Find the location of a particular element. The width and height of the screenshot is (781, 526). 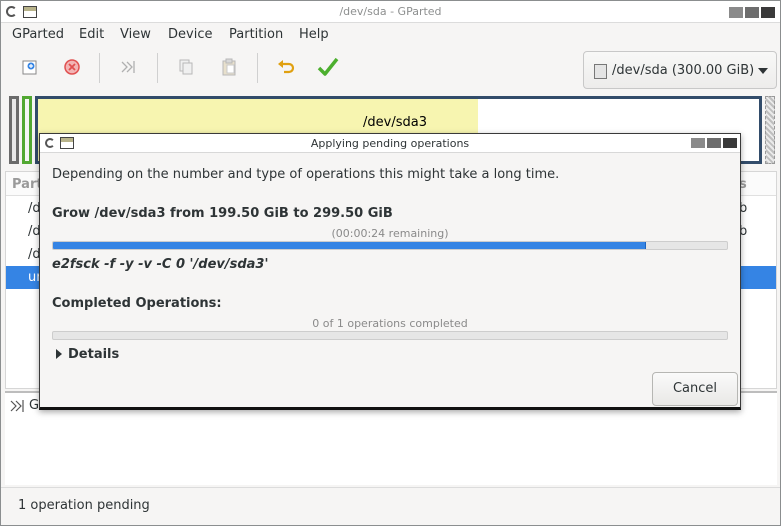

status-text: 1 operation pending is located at coordinates (84, 505).